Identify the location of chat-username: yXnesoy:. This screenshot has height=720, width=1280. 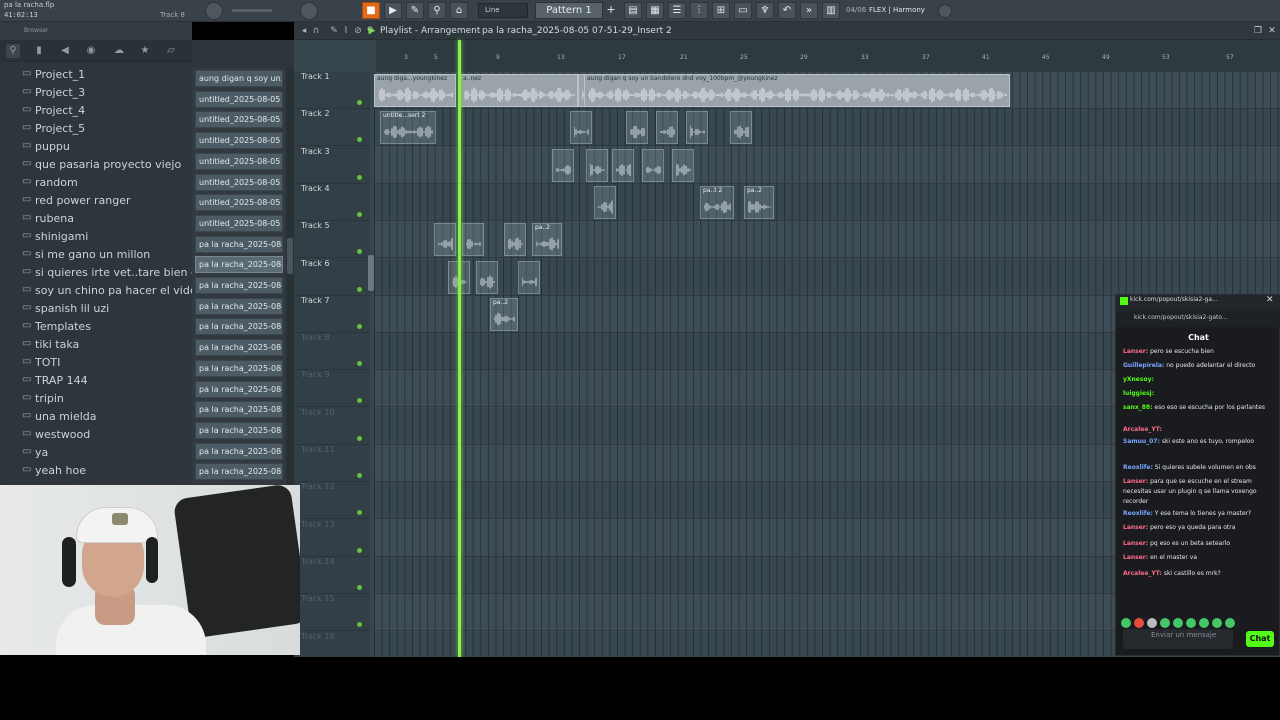
(1138, 379).